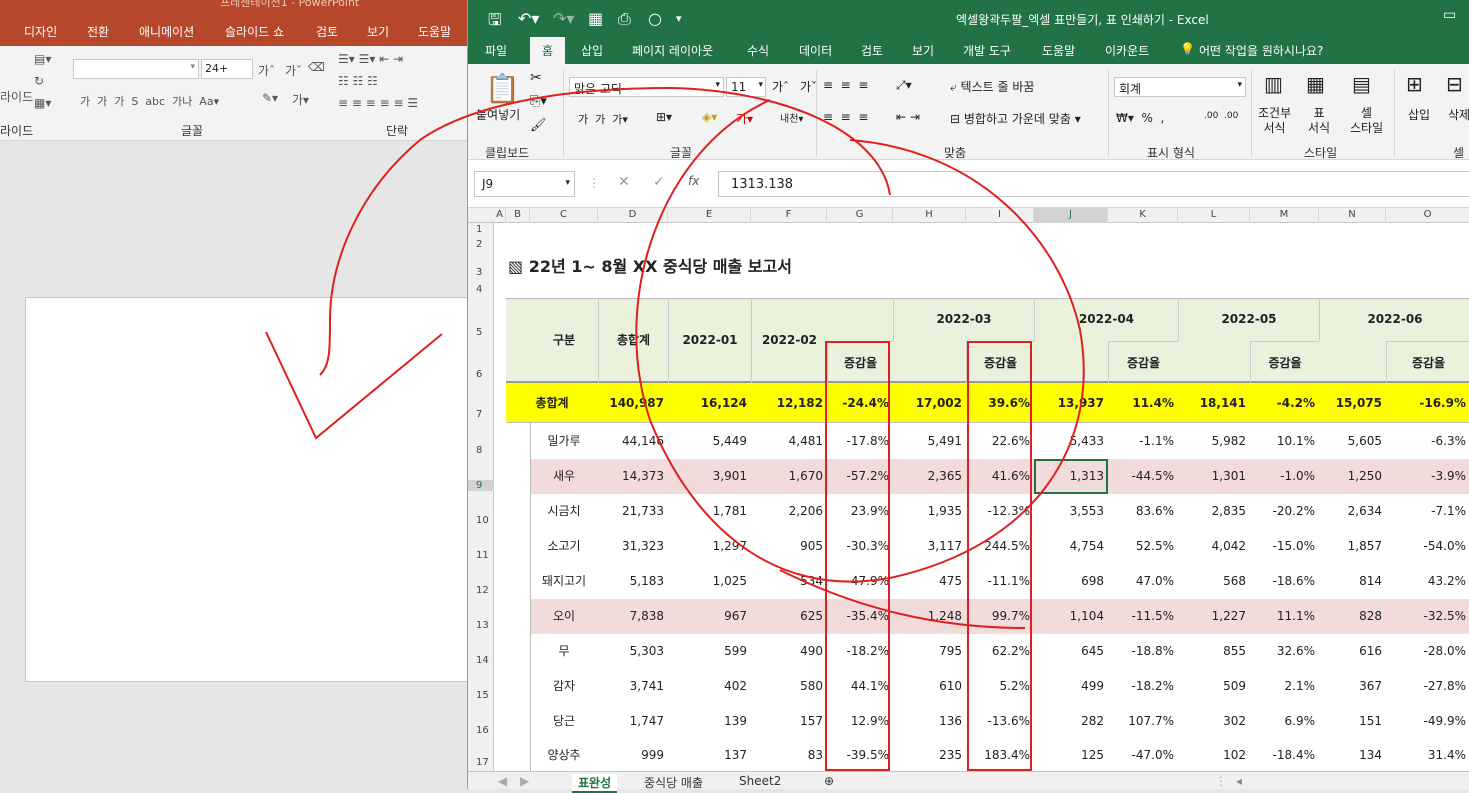 The height and width of the screenshot is (793, 1469). Describe the element at coordinates (633, 616) in the screenshot. I see `data-cell: 7,838` at that location.